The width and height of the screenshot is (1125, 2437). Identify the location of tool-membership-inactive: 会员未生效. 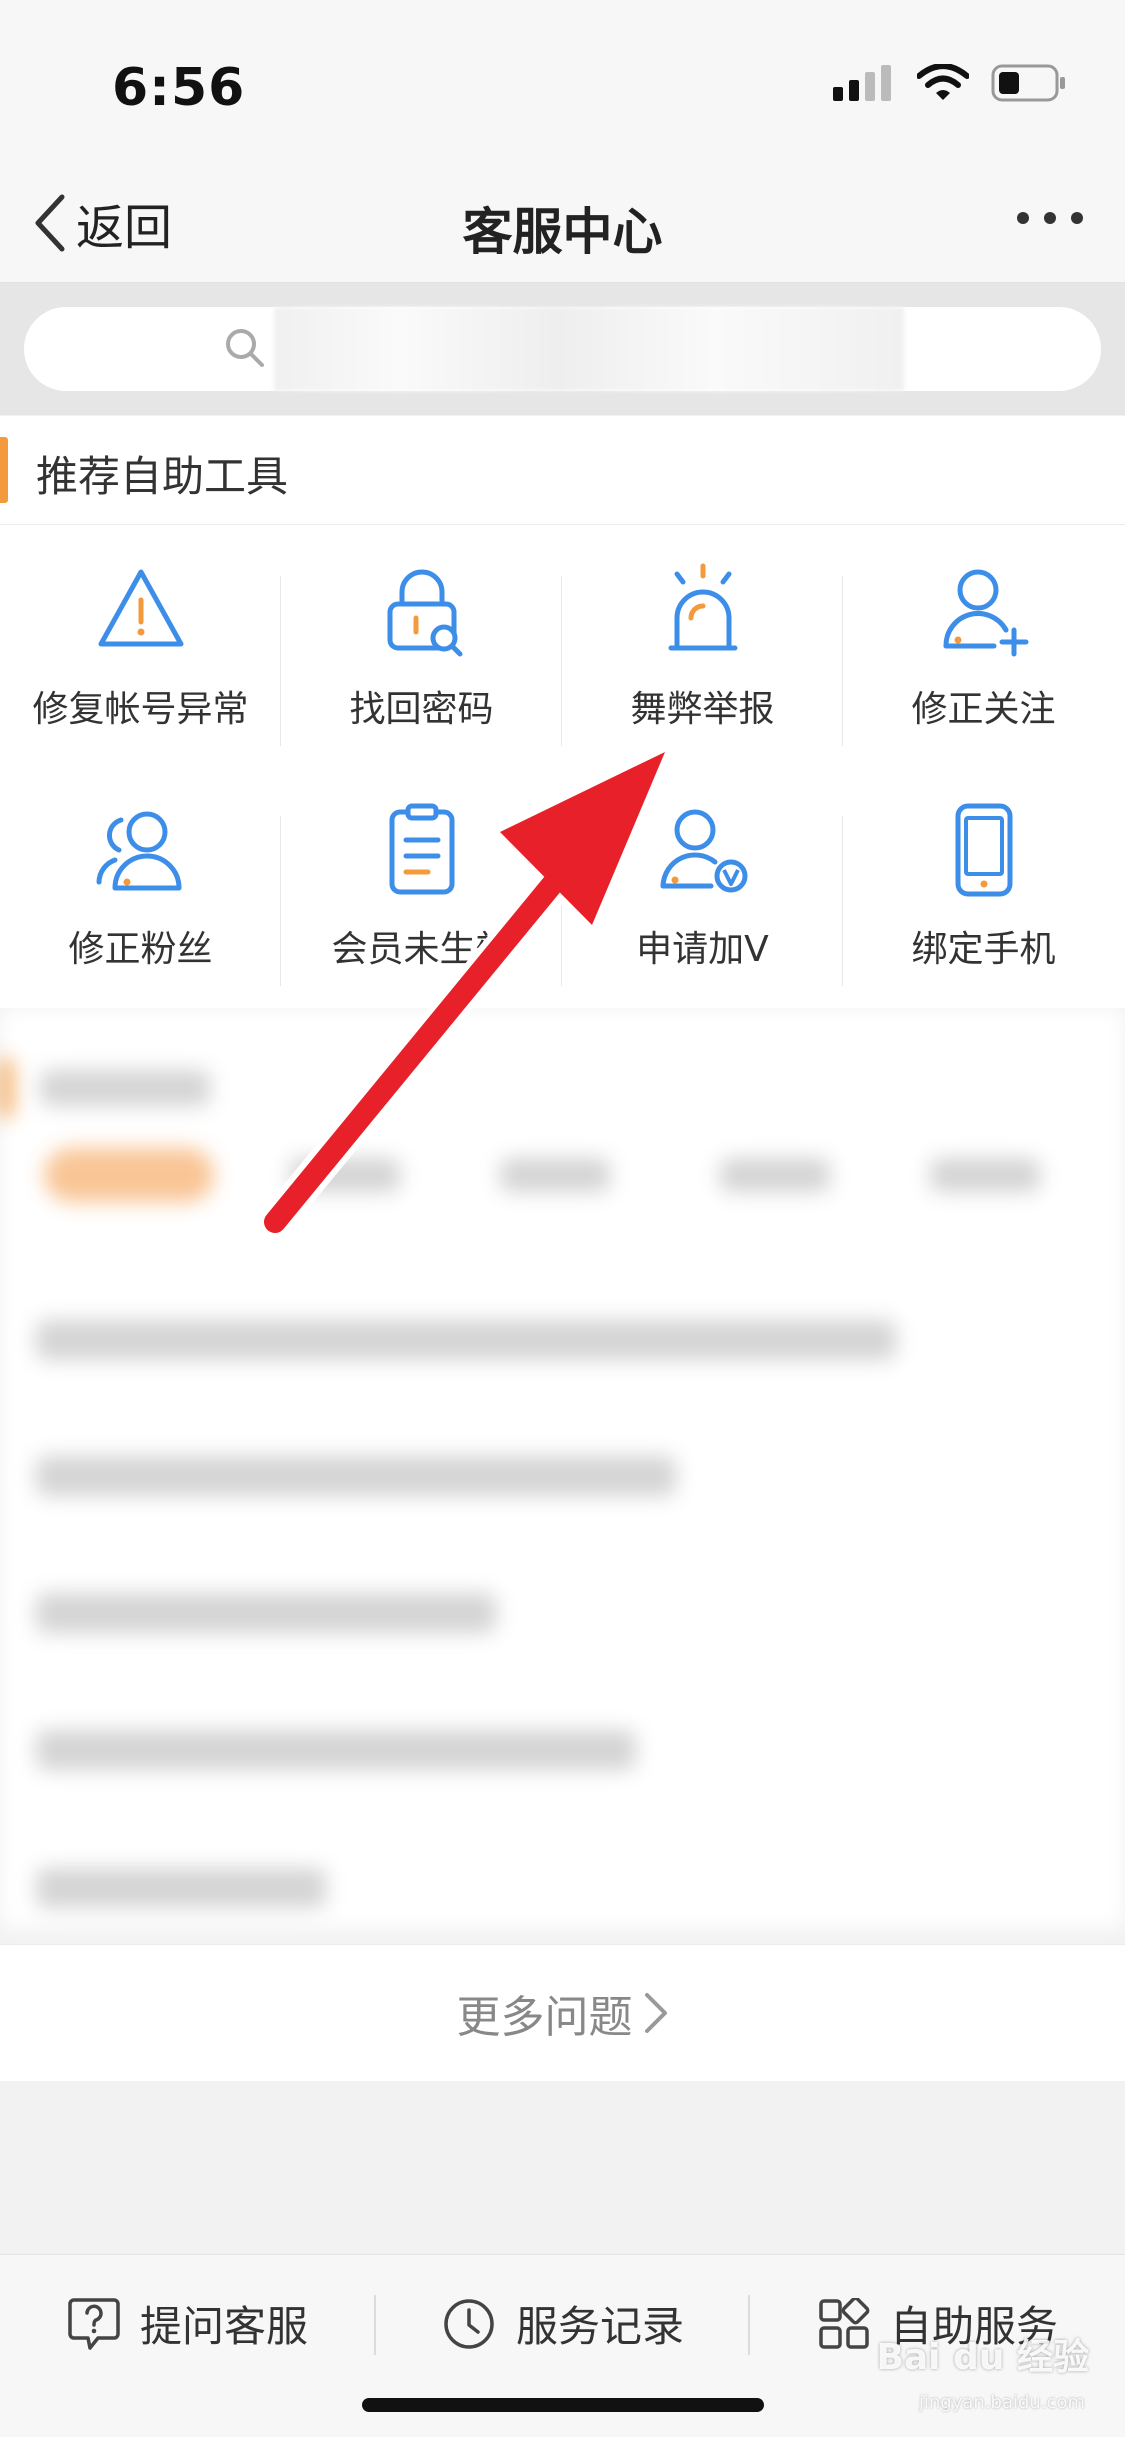
(421, 896).